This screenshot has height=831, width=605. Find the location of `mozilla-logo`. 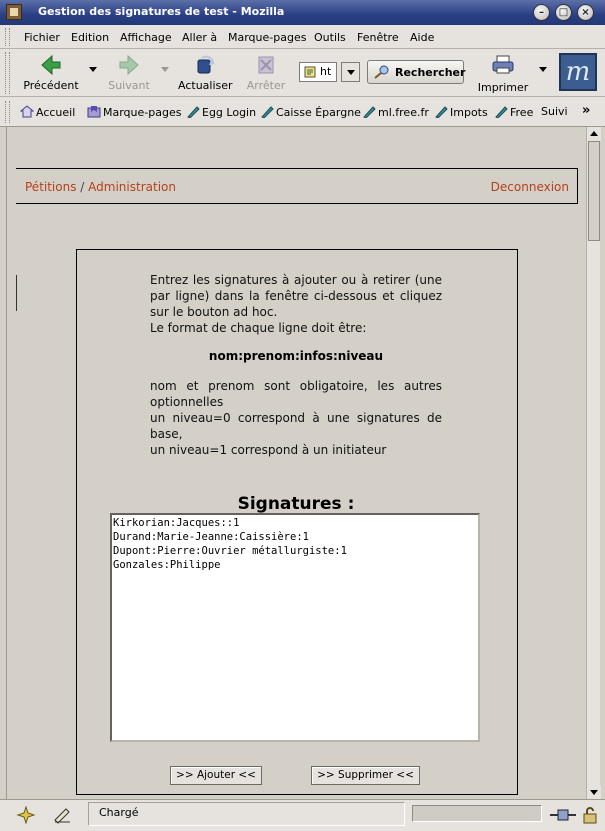

mozilla-logo is located at coordinates (578, 72).